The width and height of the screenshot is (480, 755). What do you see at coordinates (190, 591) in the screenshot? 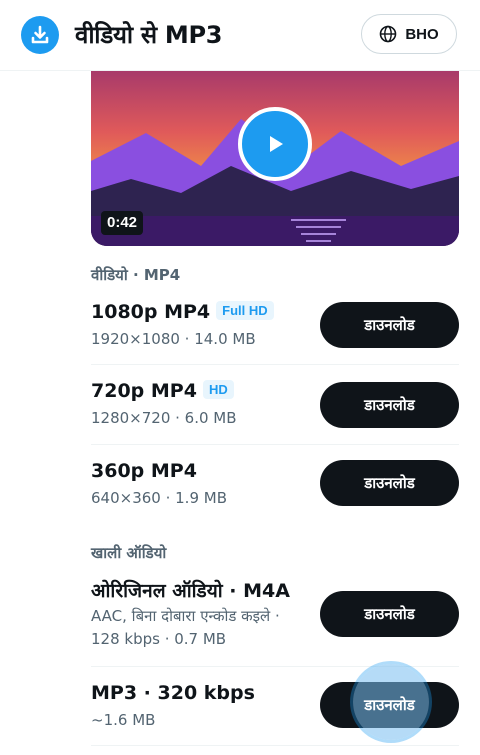
I see `option-title: ओरिजिनल ऑडियो · M4A` at bounding box center [190, 591].